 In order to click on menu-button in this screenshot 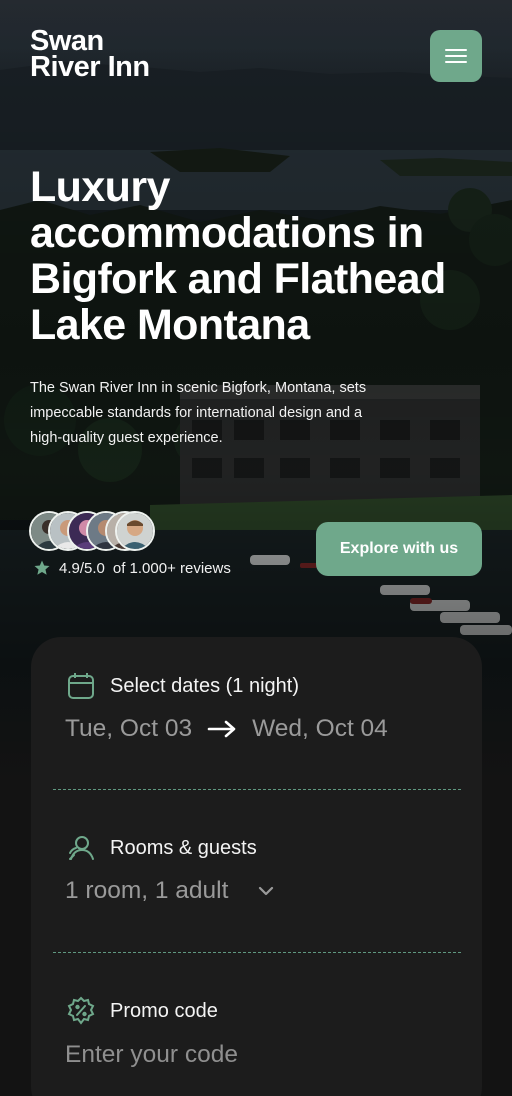, I will do `click(456, 56)`.